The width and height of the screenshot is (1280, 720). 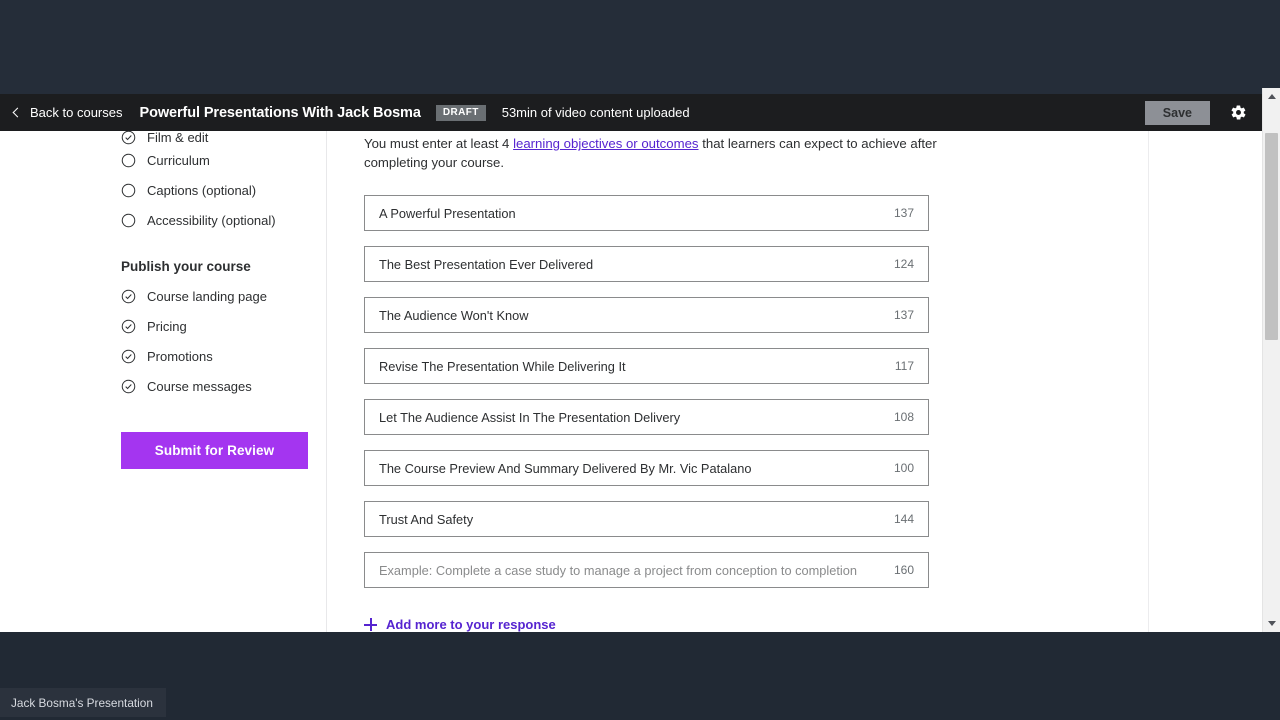 What do you see at coordinates (180, 356) in the screenshot?
I see `sidebar-item-label: Promotions` at bounding box center [180, 356].